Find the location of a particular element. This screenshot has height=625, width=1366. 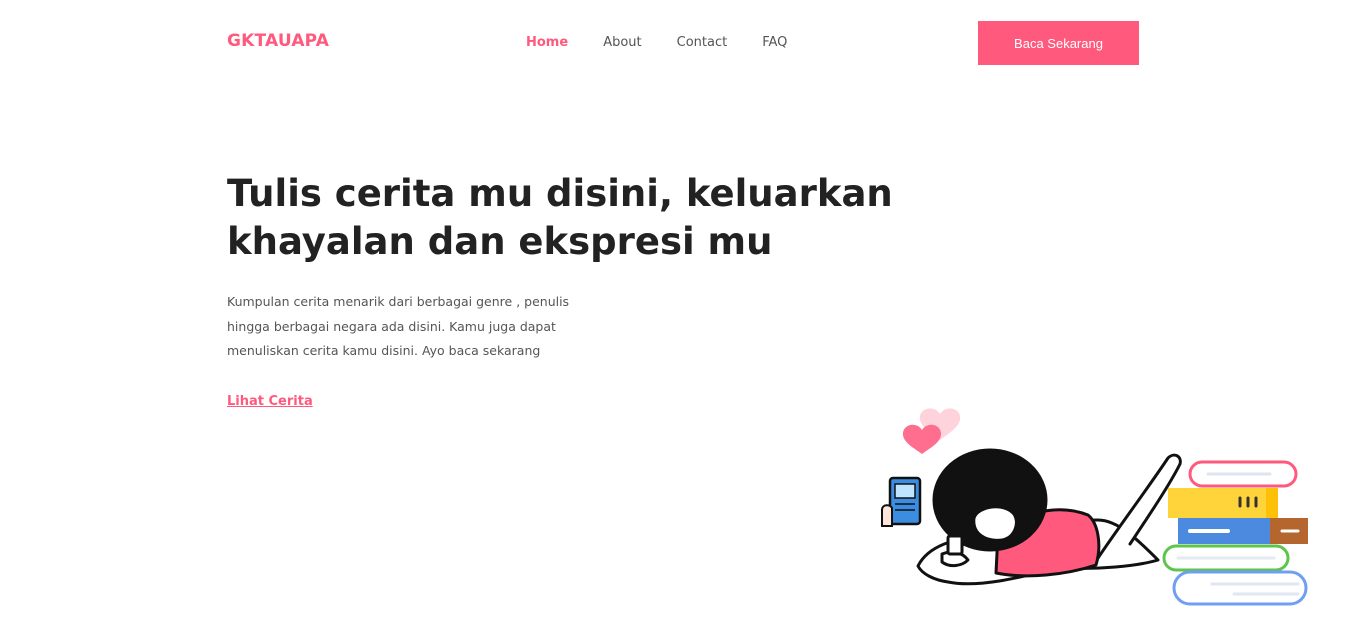

reading-girl-illustration is located at coordinates (1094, 507).